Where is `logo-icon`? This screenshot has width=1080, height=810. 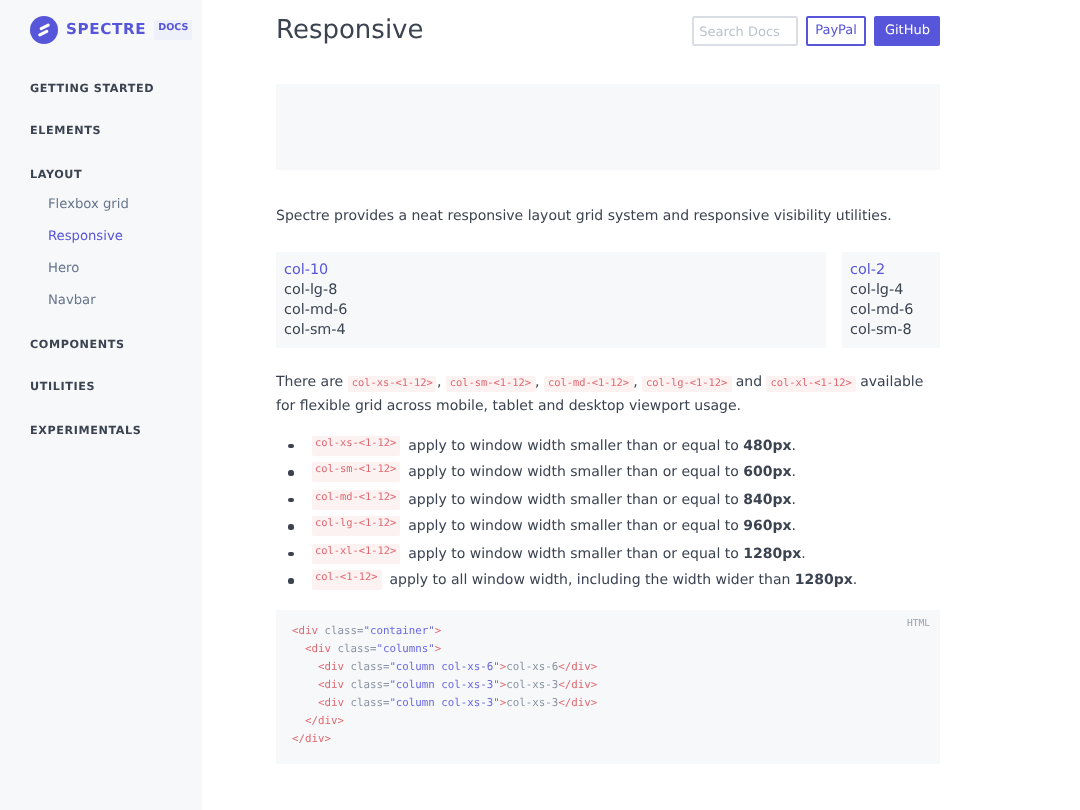 logo-icon is located at coordinates (44, 30).